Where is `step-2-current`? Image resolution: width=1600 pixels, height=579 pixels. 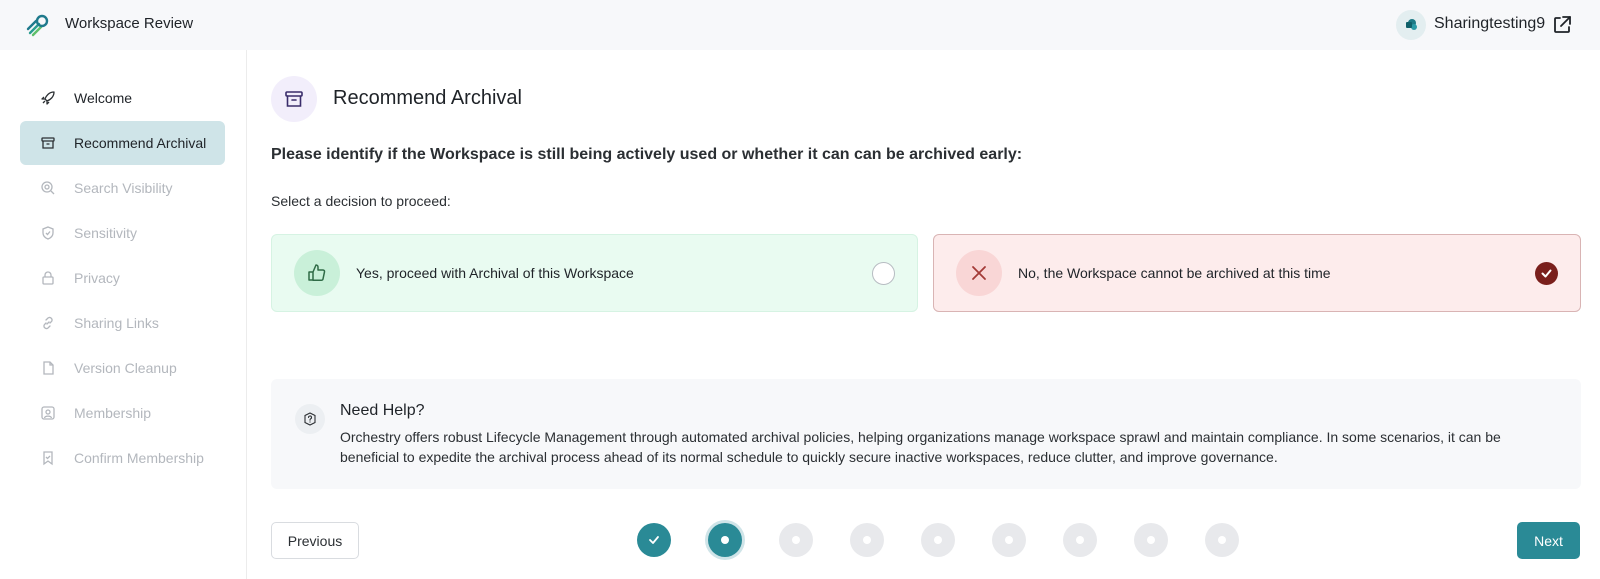 step-2-current is located at coordinates (725, 540).